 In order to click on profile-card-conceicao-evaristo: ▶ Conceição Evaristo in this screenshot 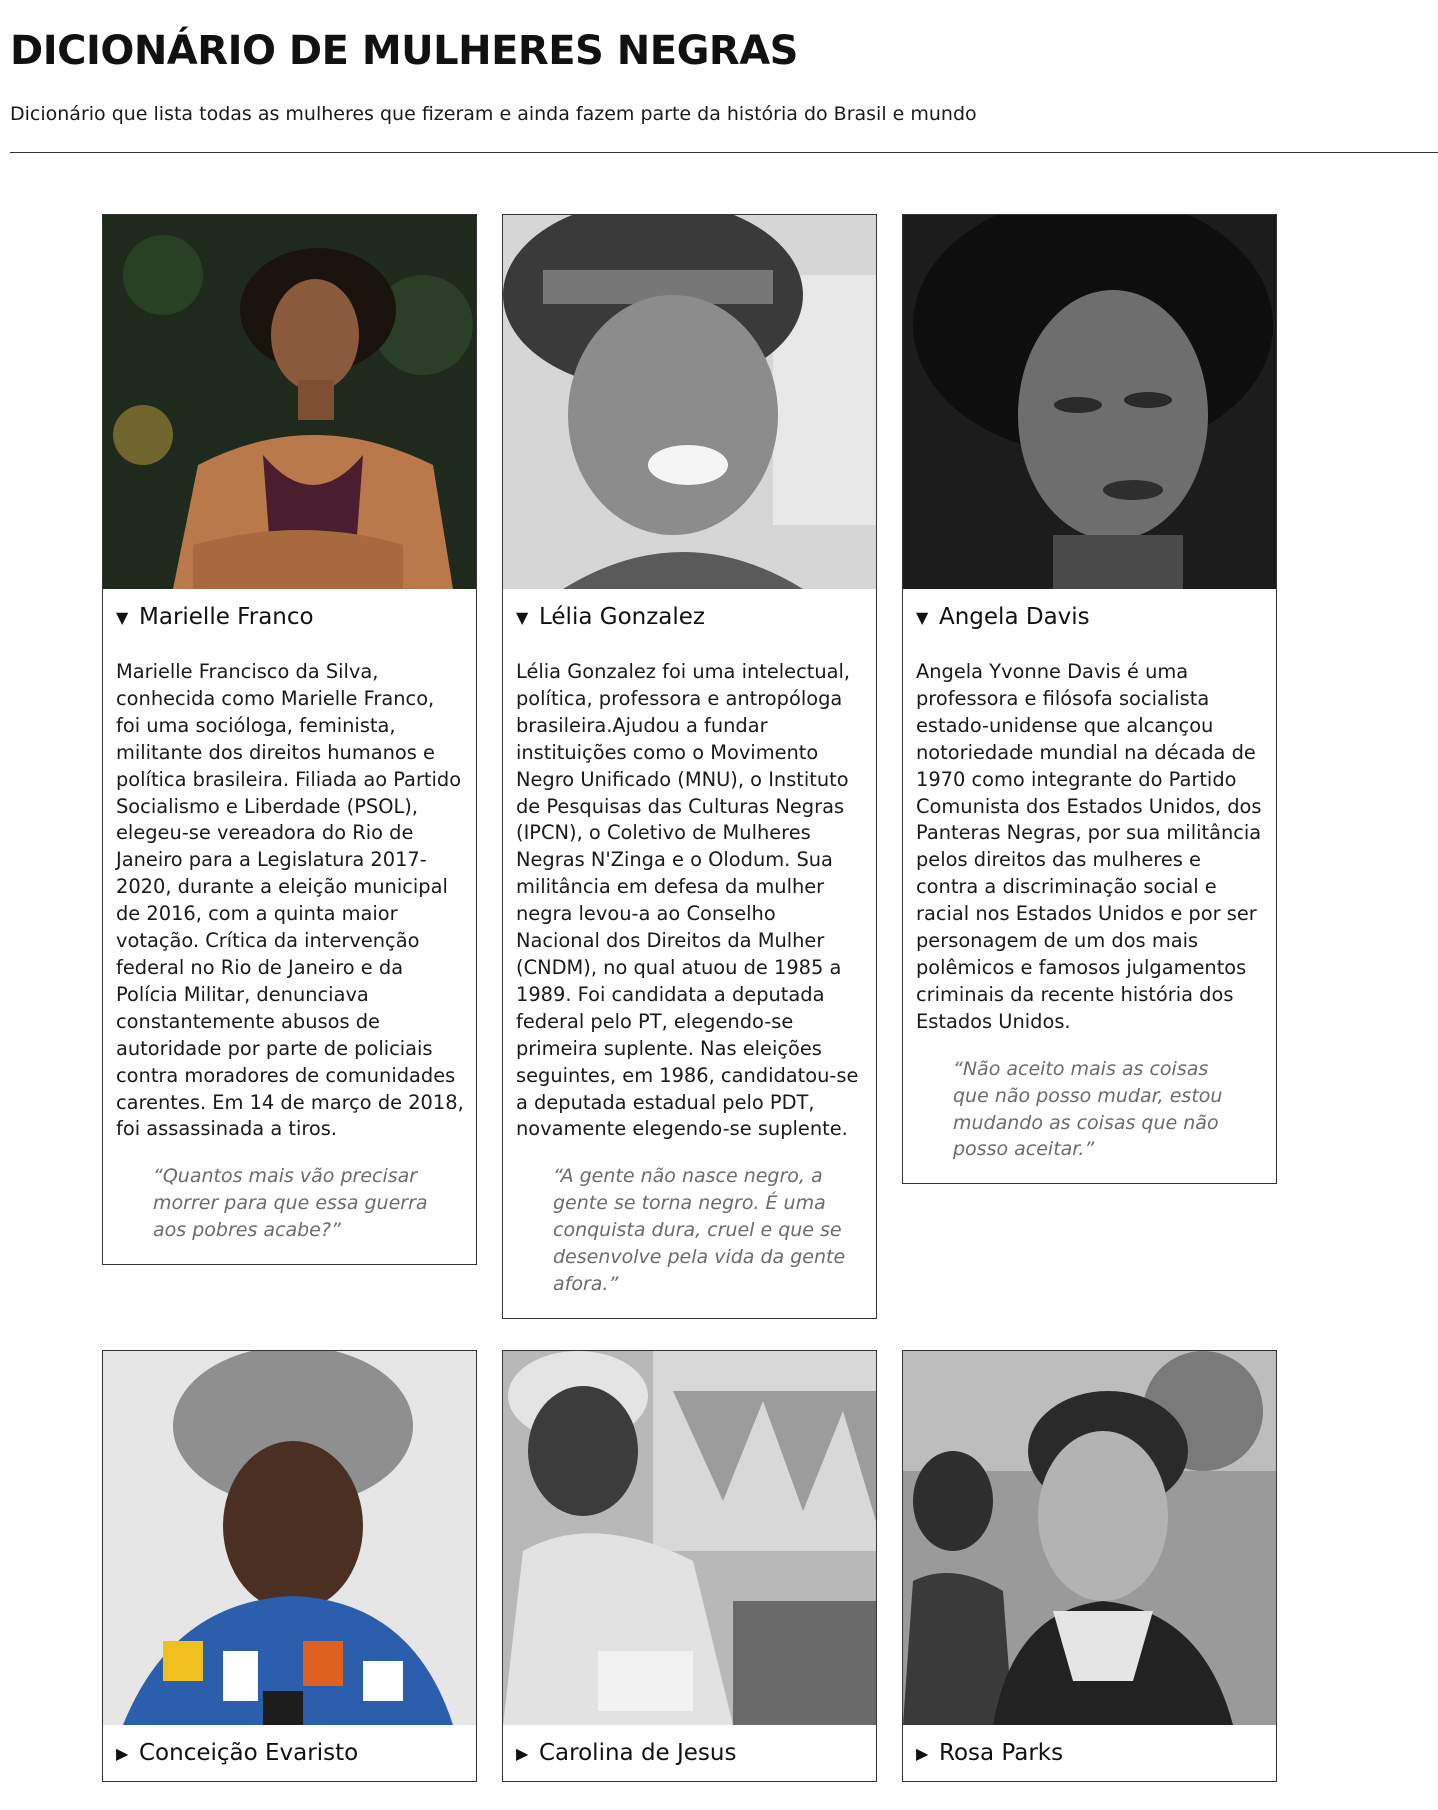, I will do `click(289, 1566)`.